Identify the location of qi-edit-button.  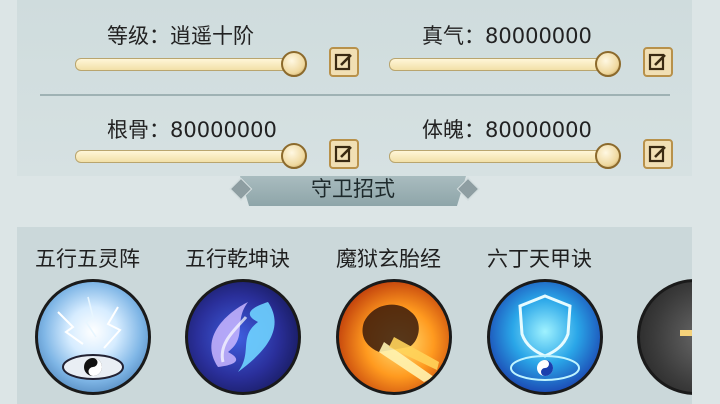
(658, 62).